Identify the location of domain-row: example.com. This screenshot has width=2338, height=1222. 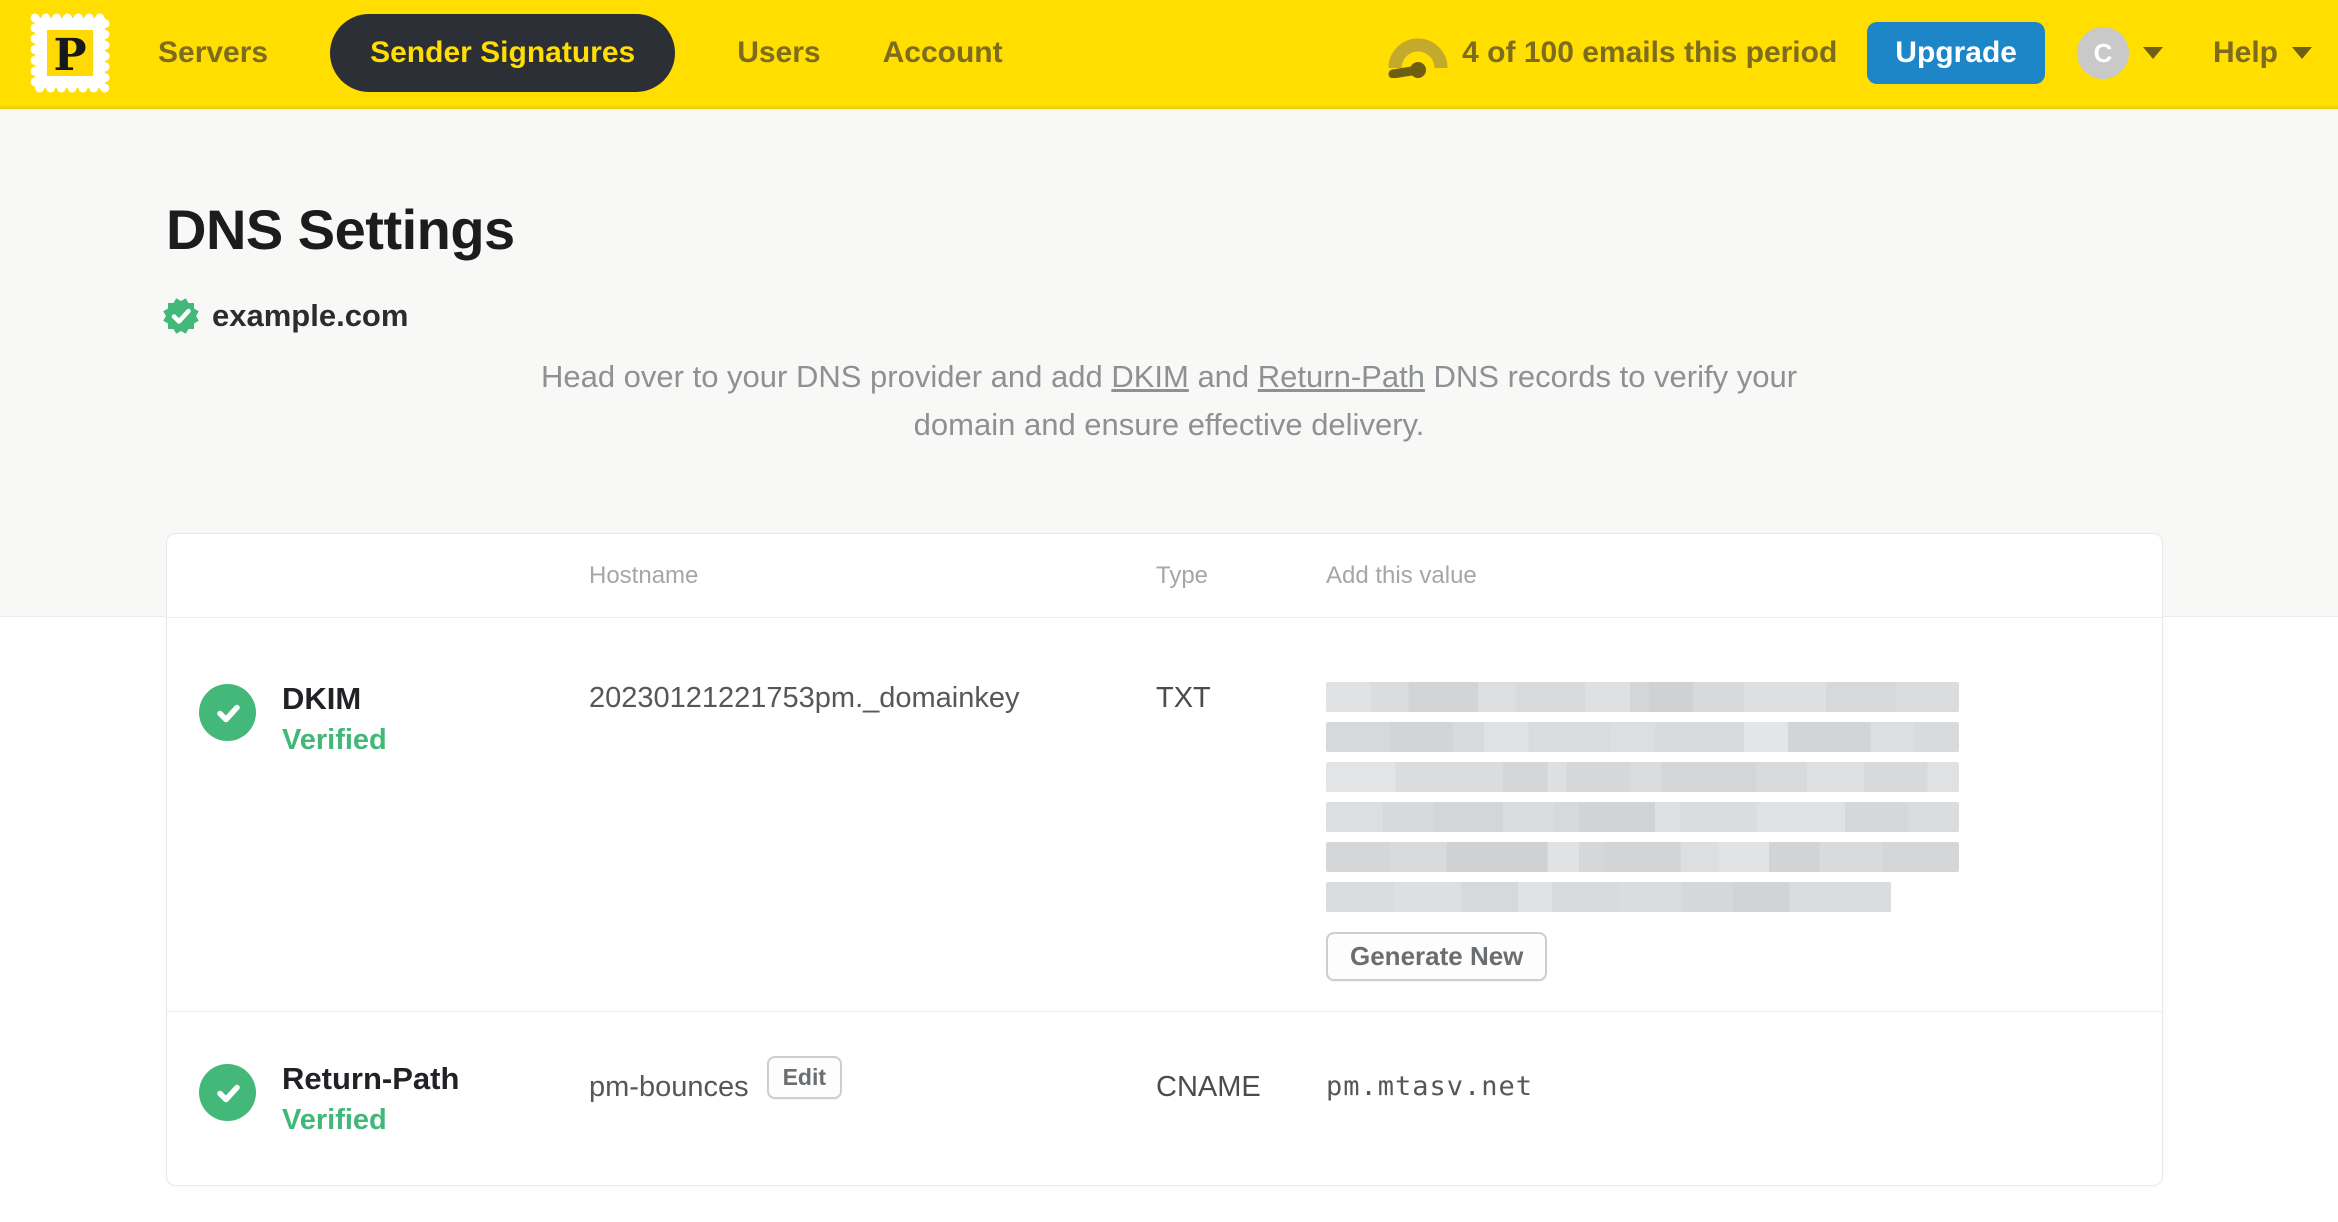
(285, 316).